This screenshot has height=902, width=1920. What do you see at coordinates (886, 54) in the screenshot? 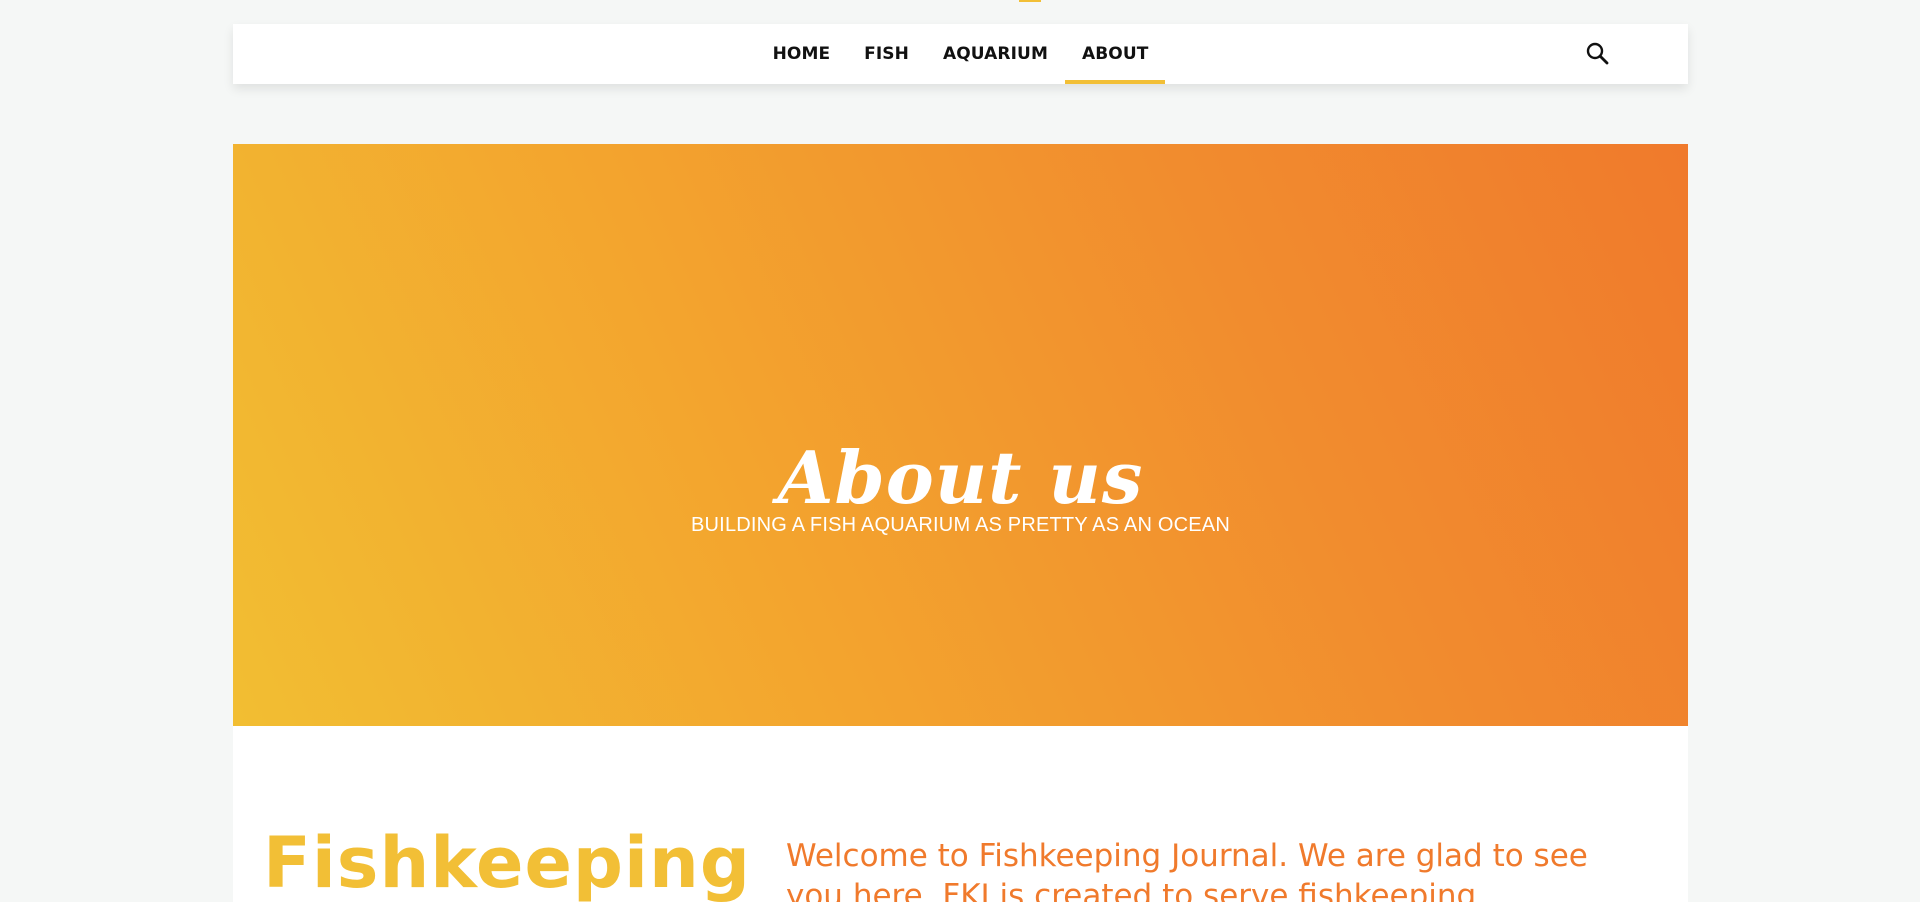
I see `nav-item-fish: FISH` at bounding box center [886, 54].